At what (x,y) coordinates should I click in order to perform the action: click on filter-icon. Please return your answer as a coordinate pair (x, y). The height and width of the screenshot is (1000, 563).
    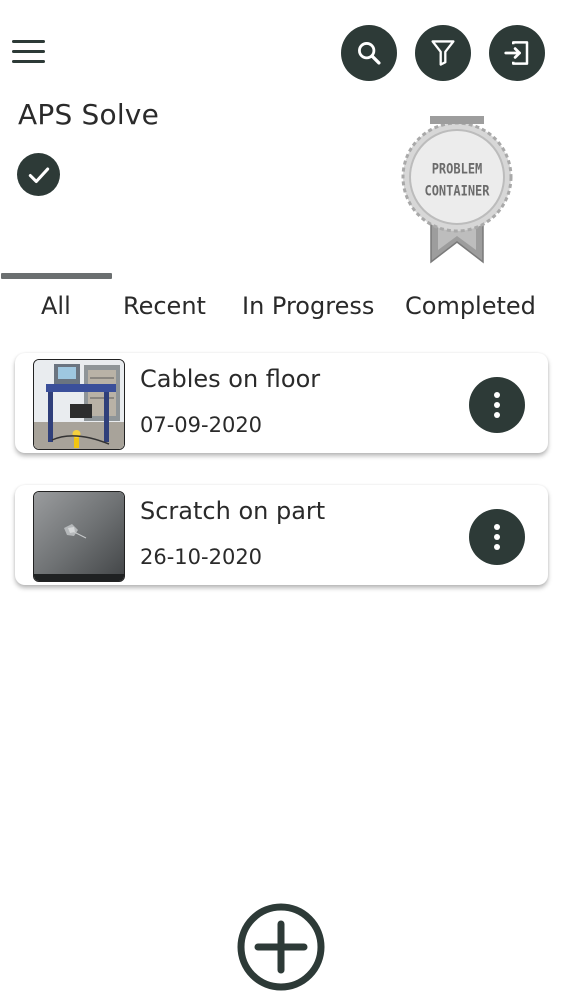
    Looking at the image, I should click on (443, 53).